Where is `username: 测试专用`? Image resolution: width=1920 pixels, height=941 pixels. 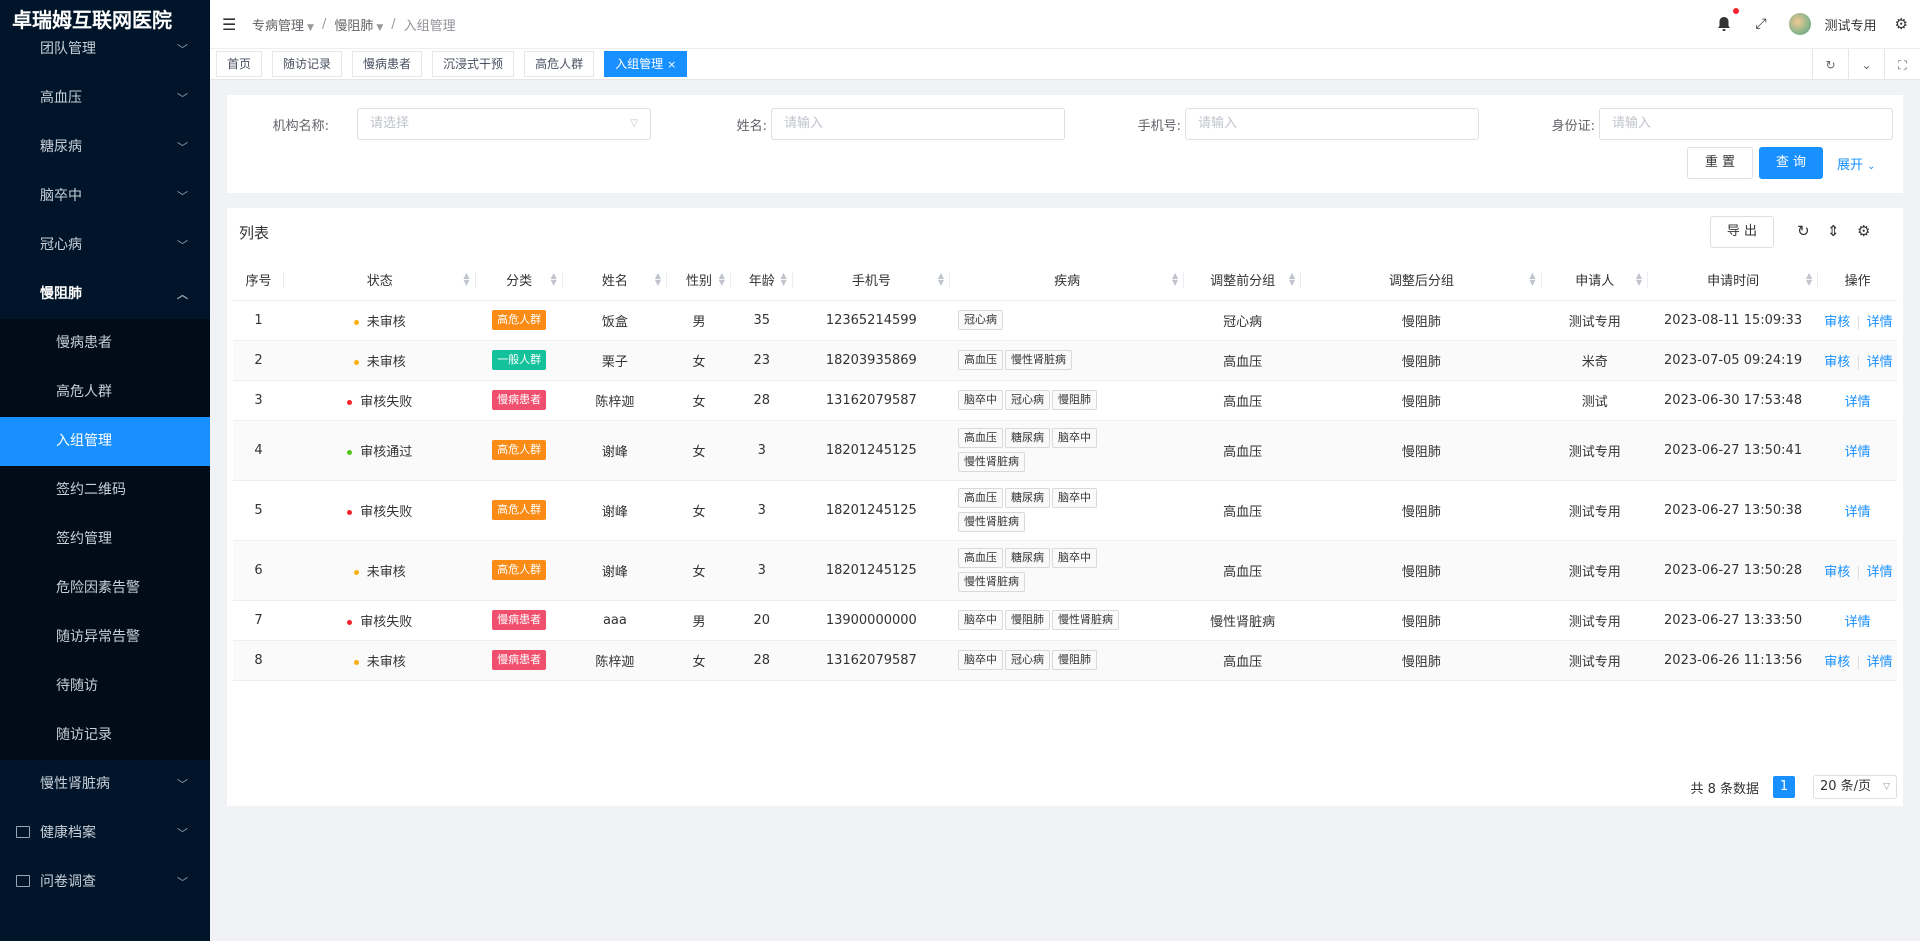 username: 测试专用 is located at coordinates (1851, 24).